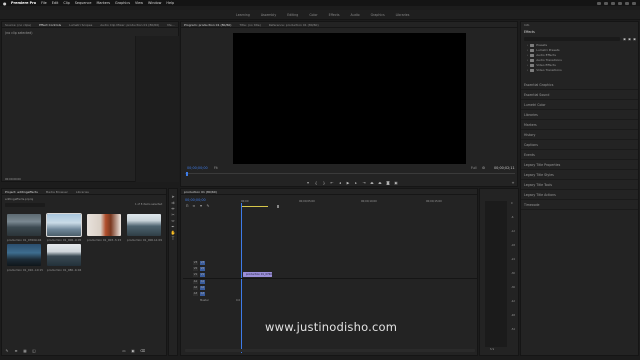  What do you see at coordinates (195, 200) in the screenshot?
I see `timeline-timecode: 00;00;00;00` at bounding box center [195, 200].